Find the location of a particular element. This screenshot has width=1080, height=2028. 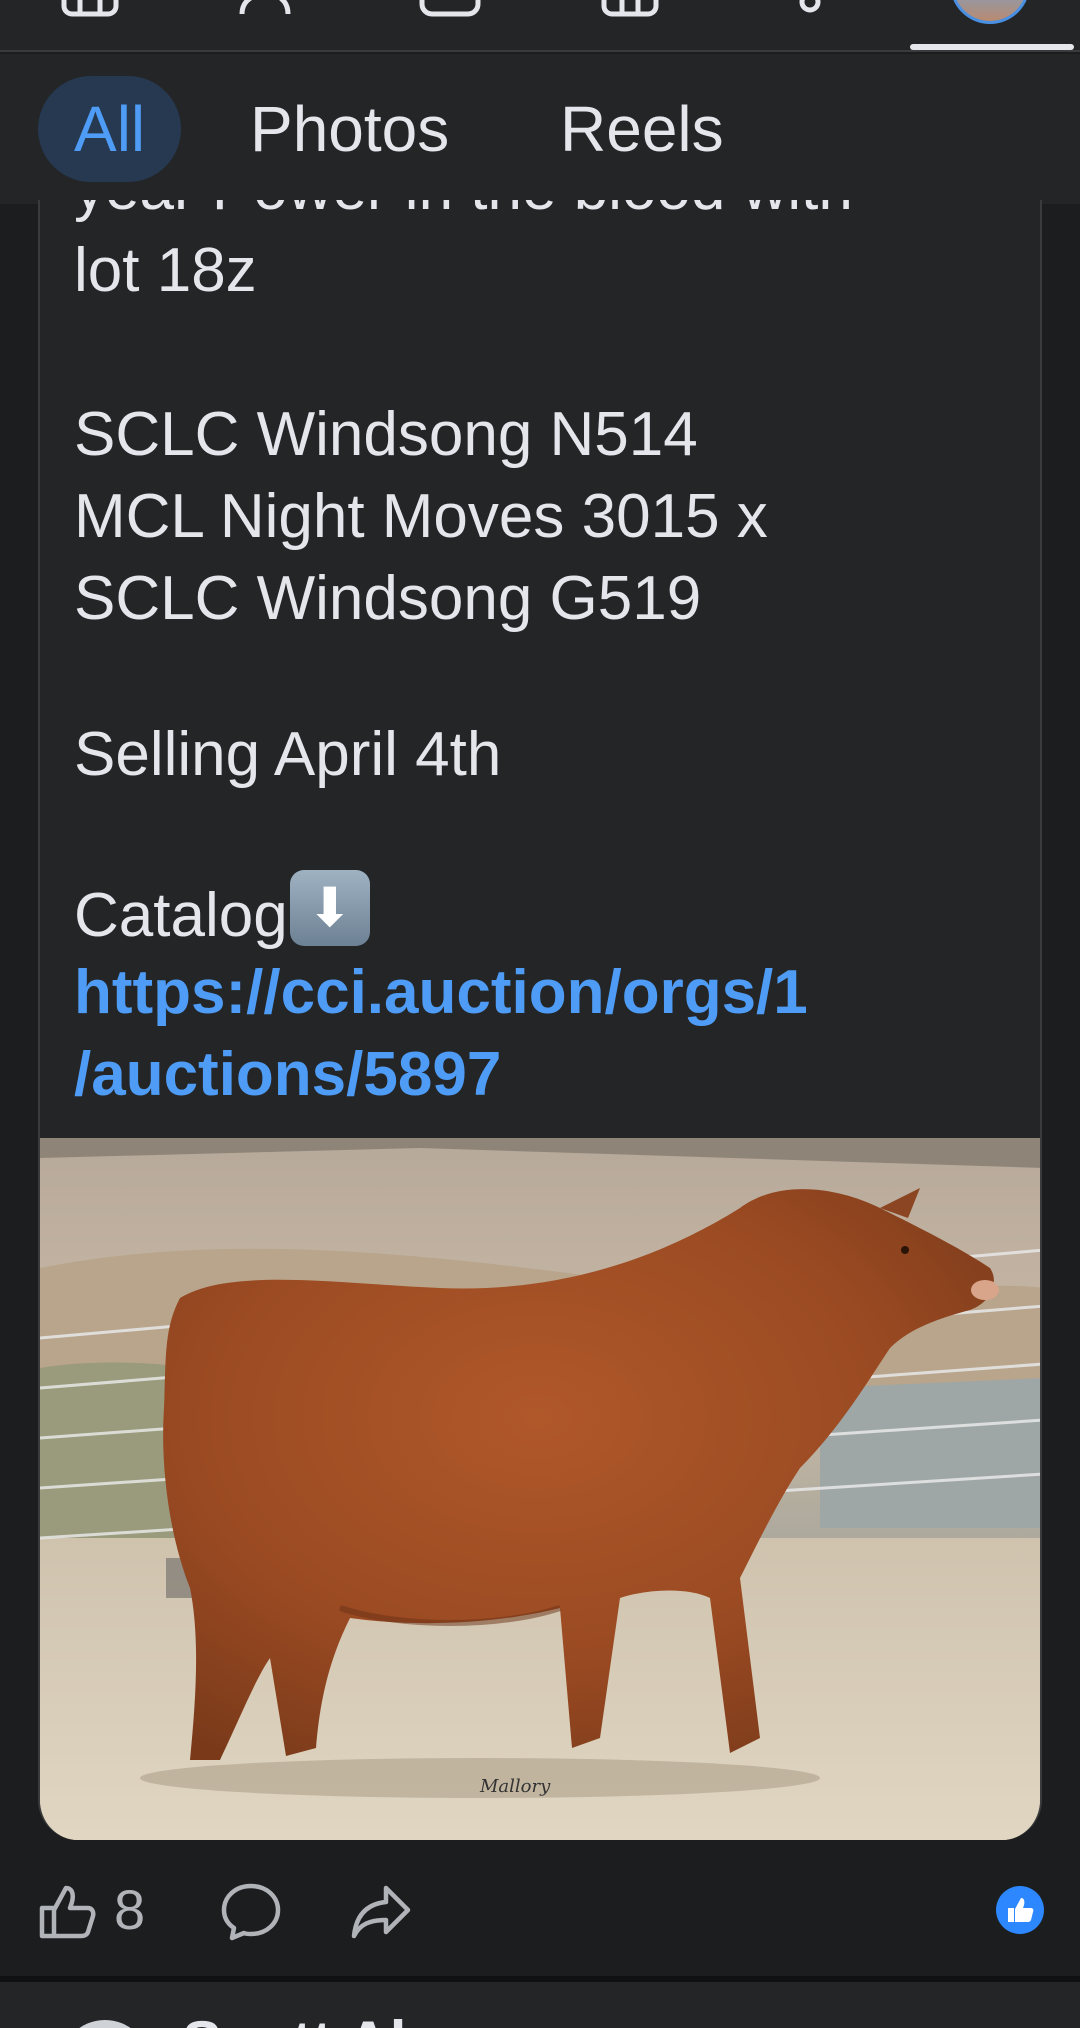

like-reaction-badge is located at coordinates (1020, 1910).